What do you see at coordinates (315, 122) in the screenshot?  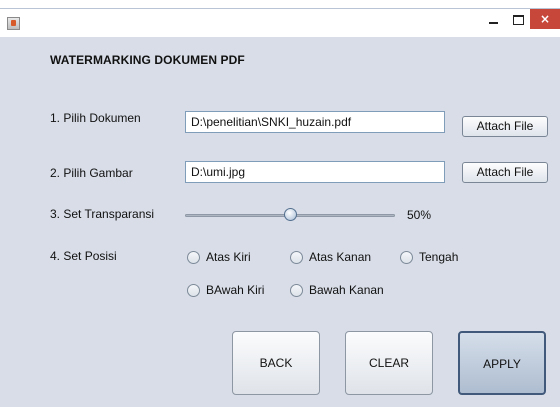 I see `document-path-field: D:\penelitian\SNKI_huzain.pdf` at bounding box center [315, 122].